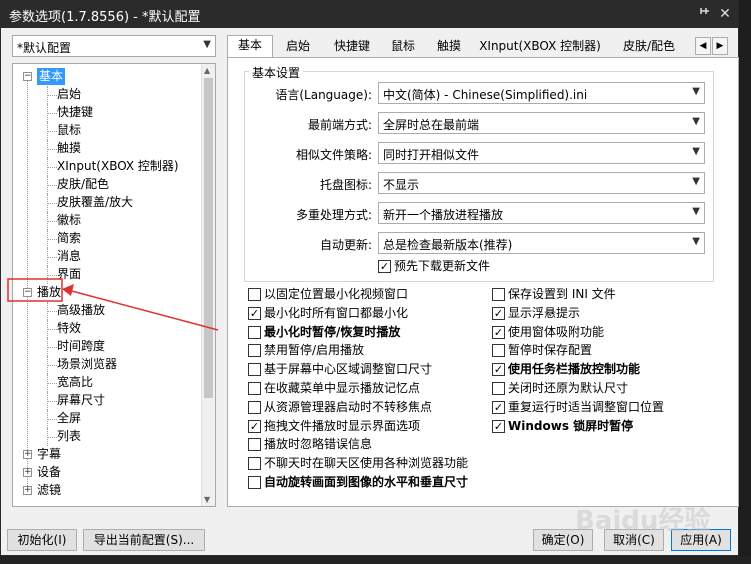 Image resolution: width=751 pixels, height=564 pixels. What do you see at coordinates (298, 47) in the screenshot?
I see `tab-item: 启始` at bounding box center [298, 47].